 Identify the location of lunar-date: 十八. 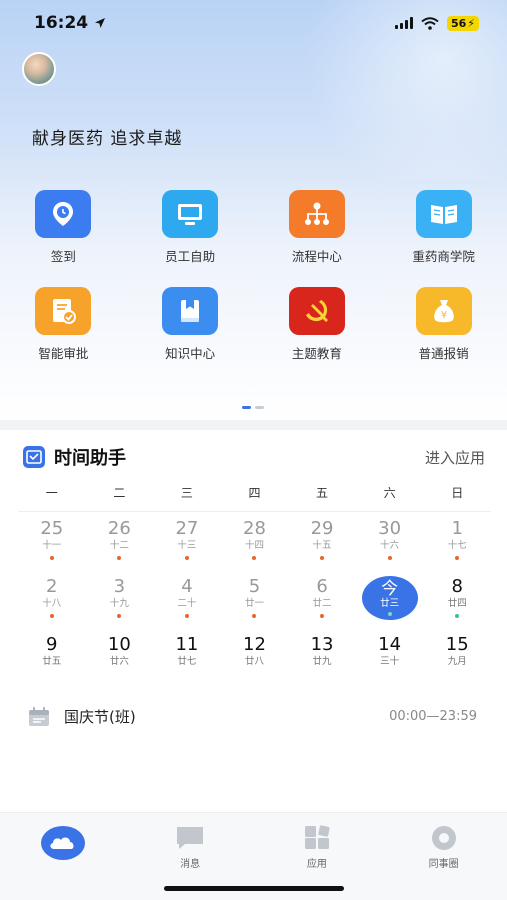
(52, 603).